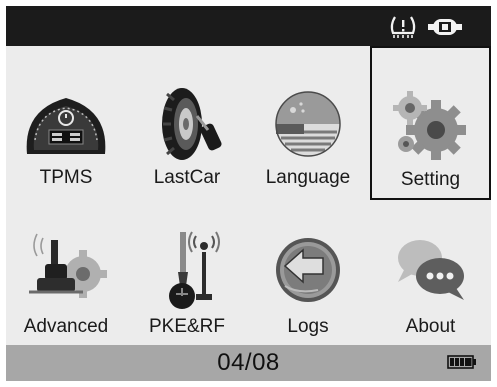 This screenshot has width=497, height=387. I want to click on menu-item-language: Language, so click(308, 121).